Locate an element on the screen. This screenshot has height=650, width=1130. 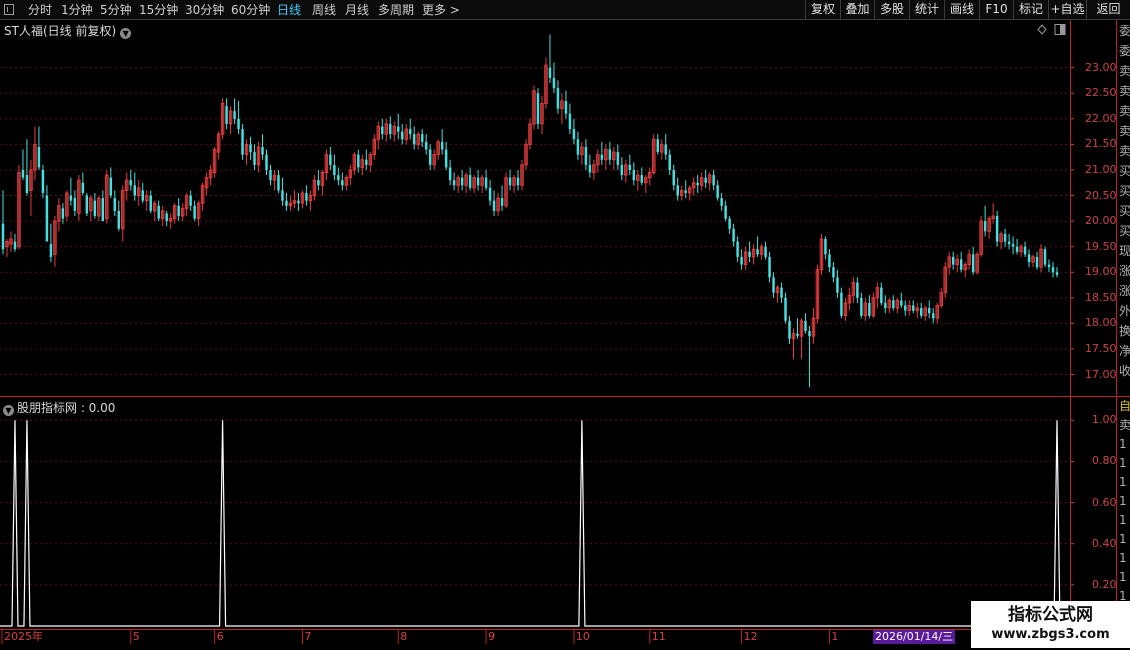
panel-toggle-icons is located at coordinates (1051, 29).